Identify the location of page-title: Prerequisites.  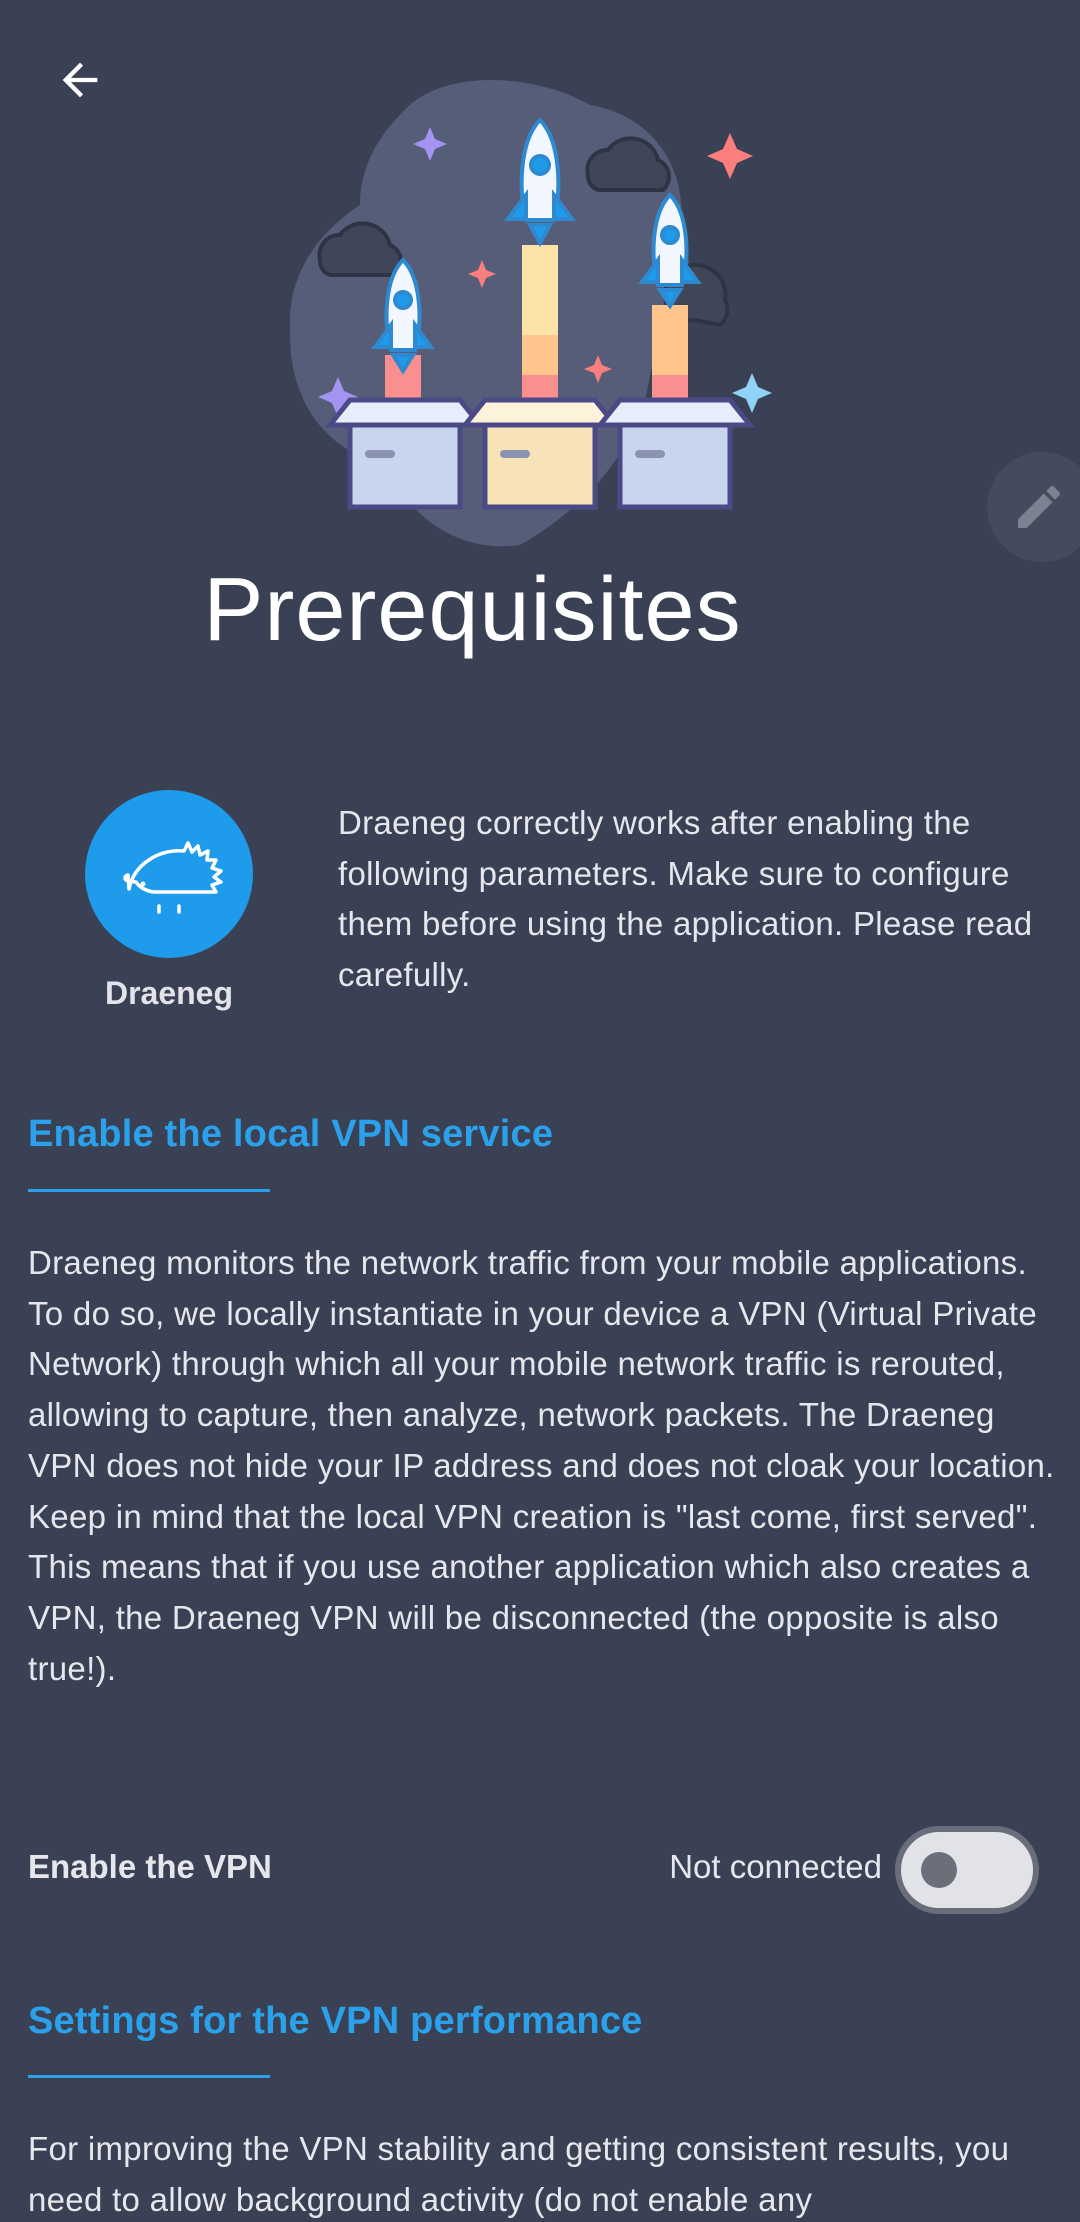
(472, 610).